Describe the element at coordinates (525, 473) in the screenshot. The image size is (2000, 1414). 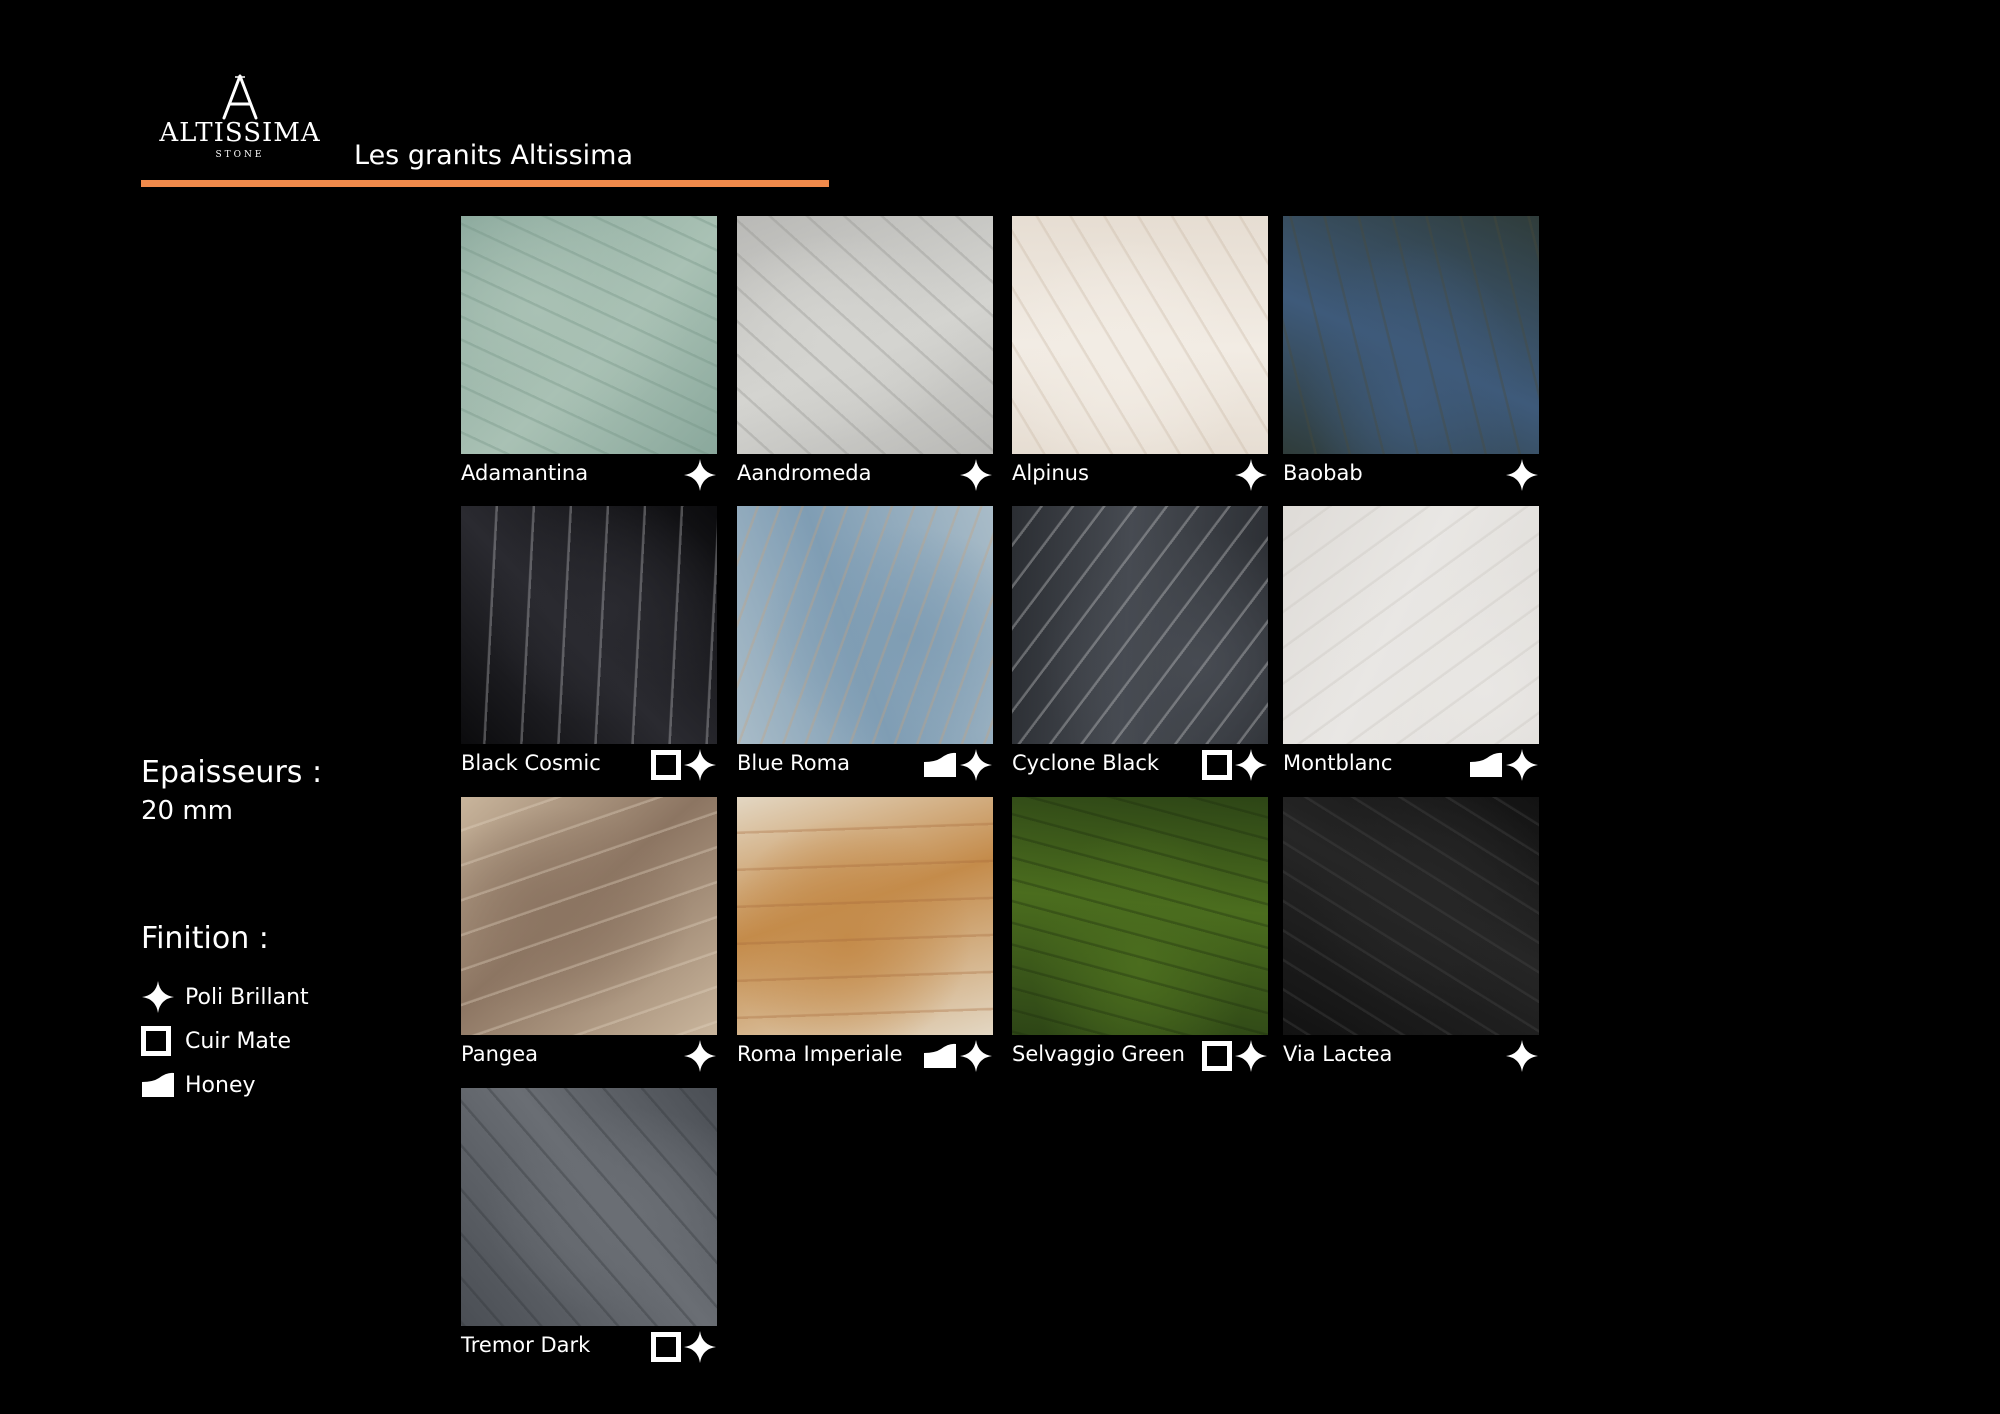
I see `stone-name: Adamantina` at that location.